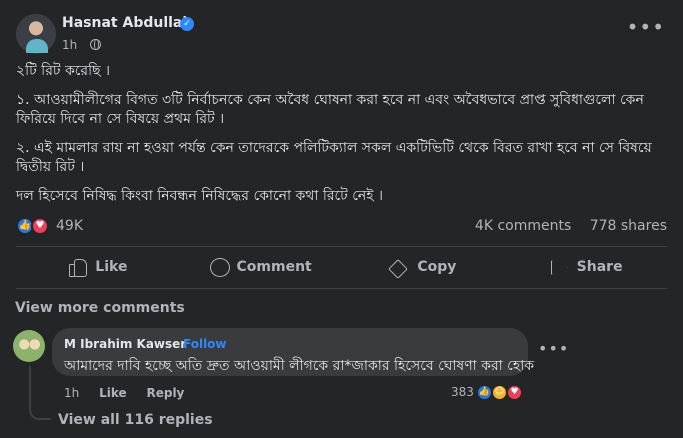 The height and width of the screenshot is (438, 683). I want to click on comment-button: Comment, so click(260, 267).